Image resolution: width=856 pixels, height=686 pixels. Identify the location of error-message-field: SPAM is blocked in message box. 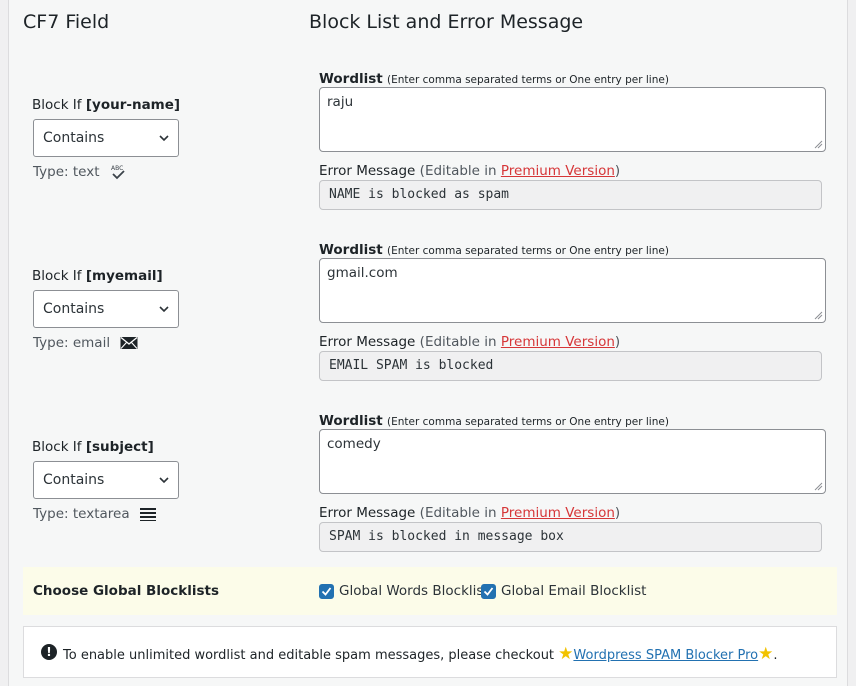
(570, 537).